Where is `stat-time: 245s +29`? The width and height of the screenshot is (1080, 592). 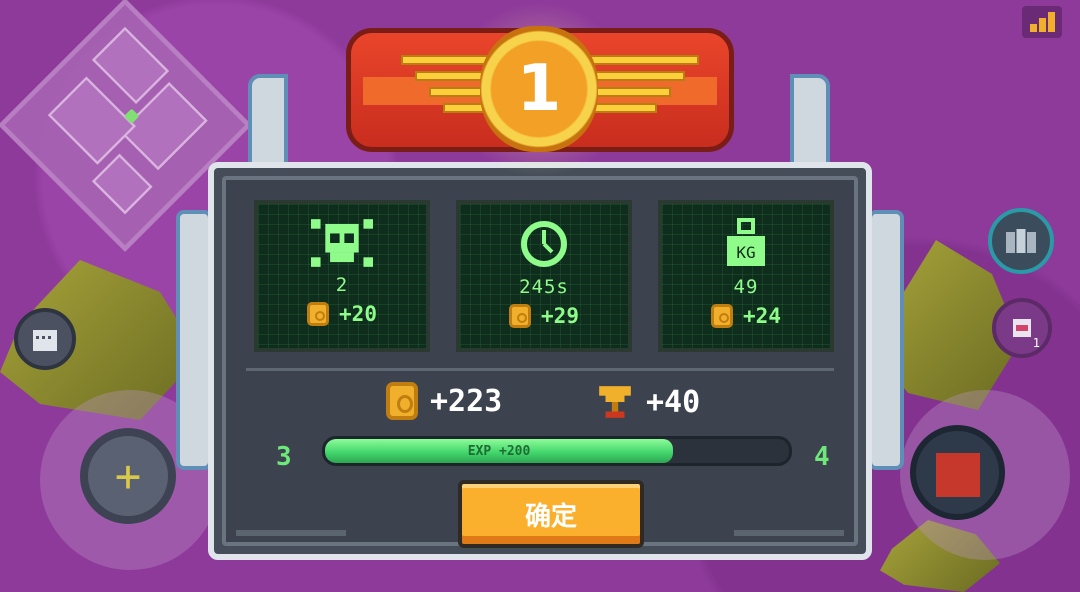
stat-time: 245s +29 is located at coordinates (544, 276).